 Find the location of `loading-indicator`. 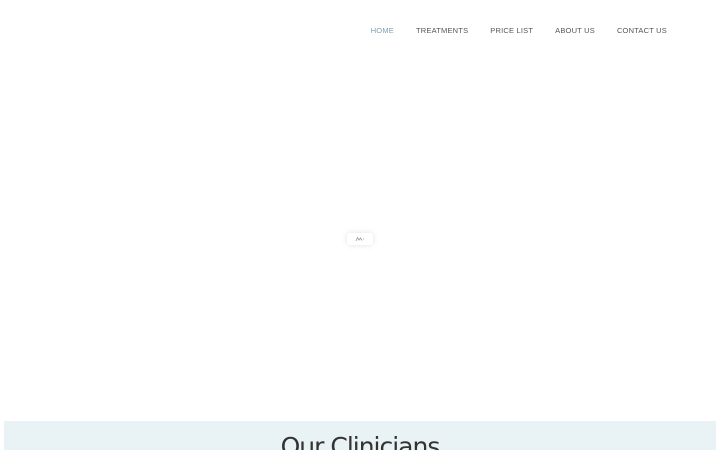

loading-indicator is located at coordinates (360, 239).